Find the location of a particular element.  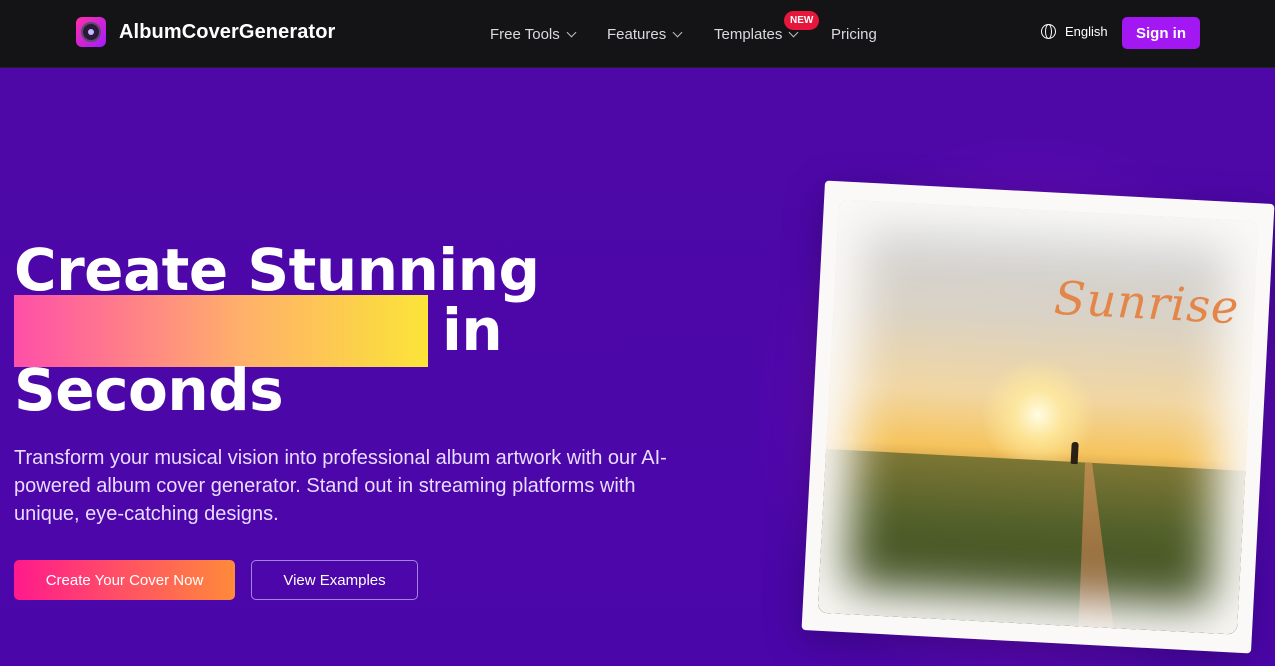

nav-item-label: Features is located at coordinates (637, 34).